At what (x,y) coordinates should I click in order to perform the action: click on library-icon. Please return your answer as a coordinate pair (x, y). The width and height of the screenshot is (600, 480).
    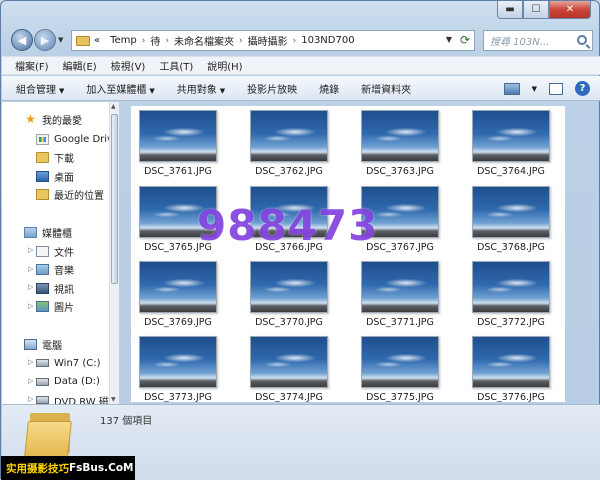
    Looking at the image, I should click on (30, 232).